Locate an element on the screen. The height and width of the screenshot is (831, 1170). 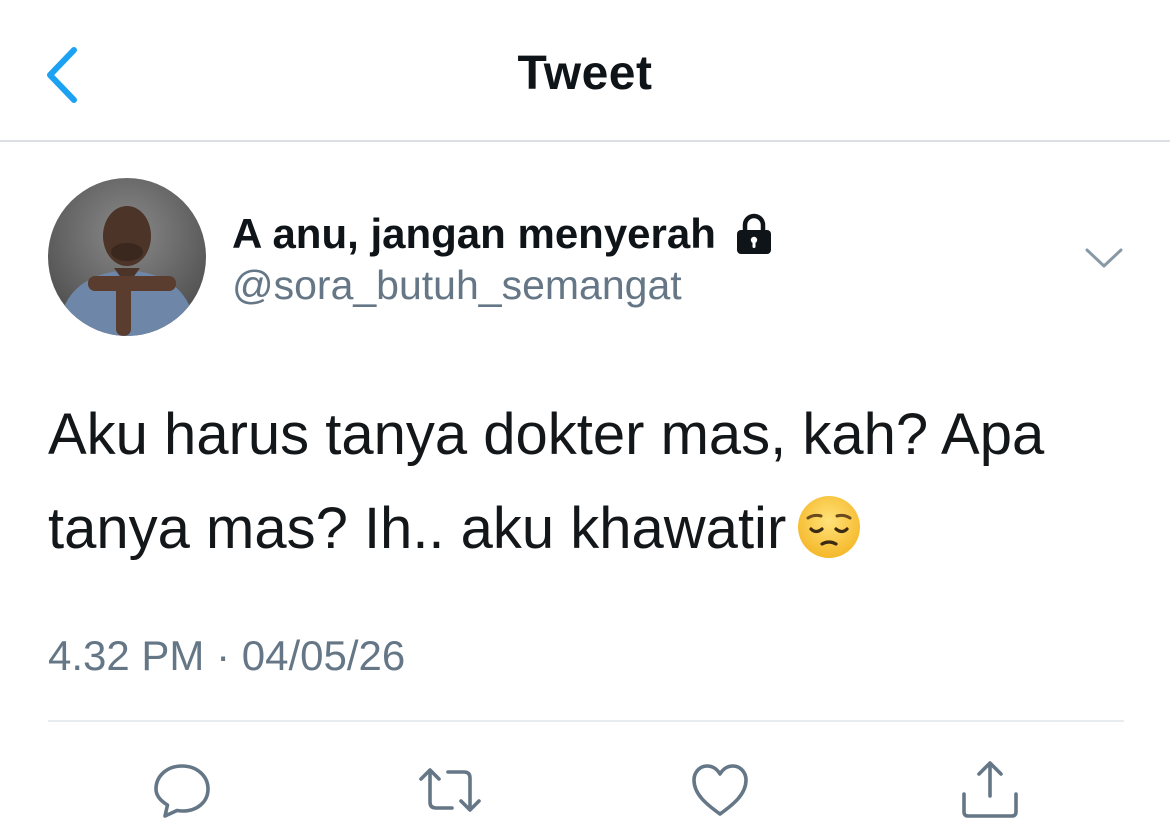
avatar-image is located at coordinates (127, 257).